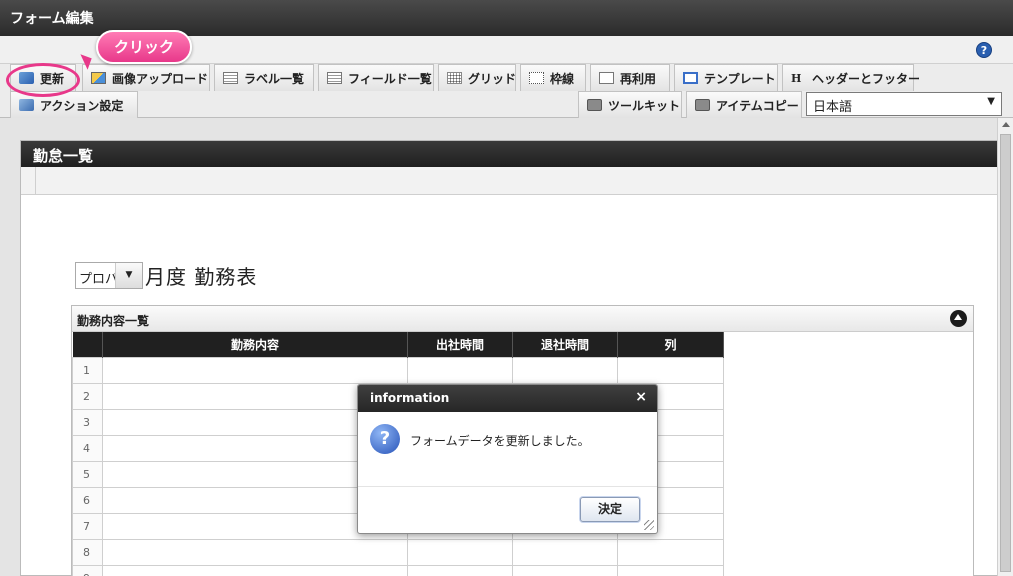 This screenshot has height=576, width=1013. Describe the element at coordinates (562, 78) in the screenshot. I see `border-label: 枠線` at that location.